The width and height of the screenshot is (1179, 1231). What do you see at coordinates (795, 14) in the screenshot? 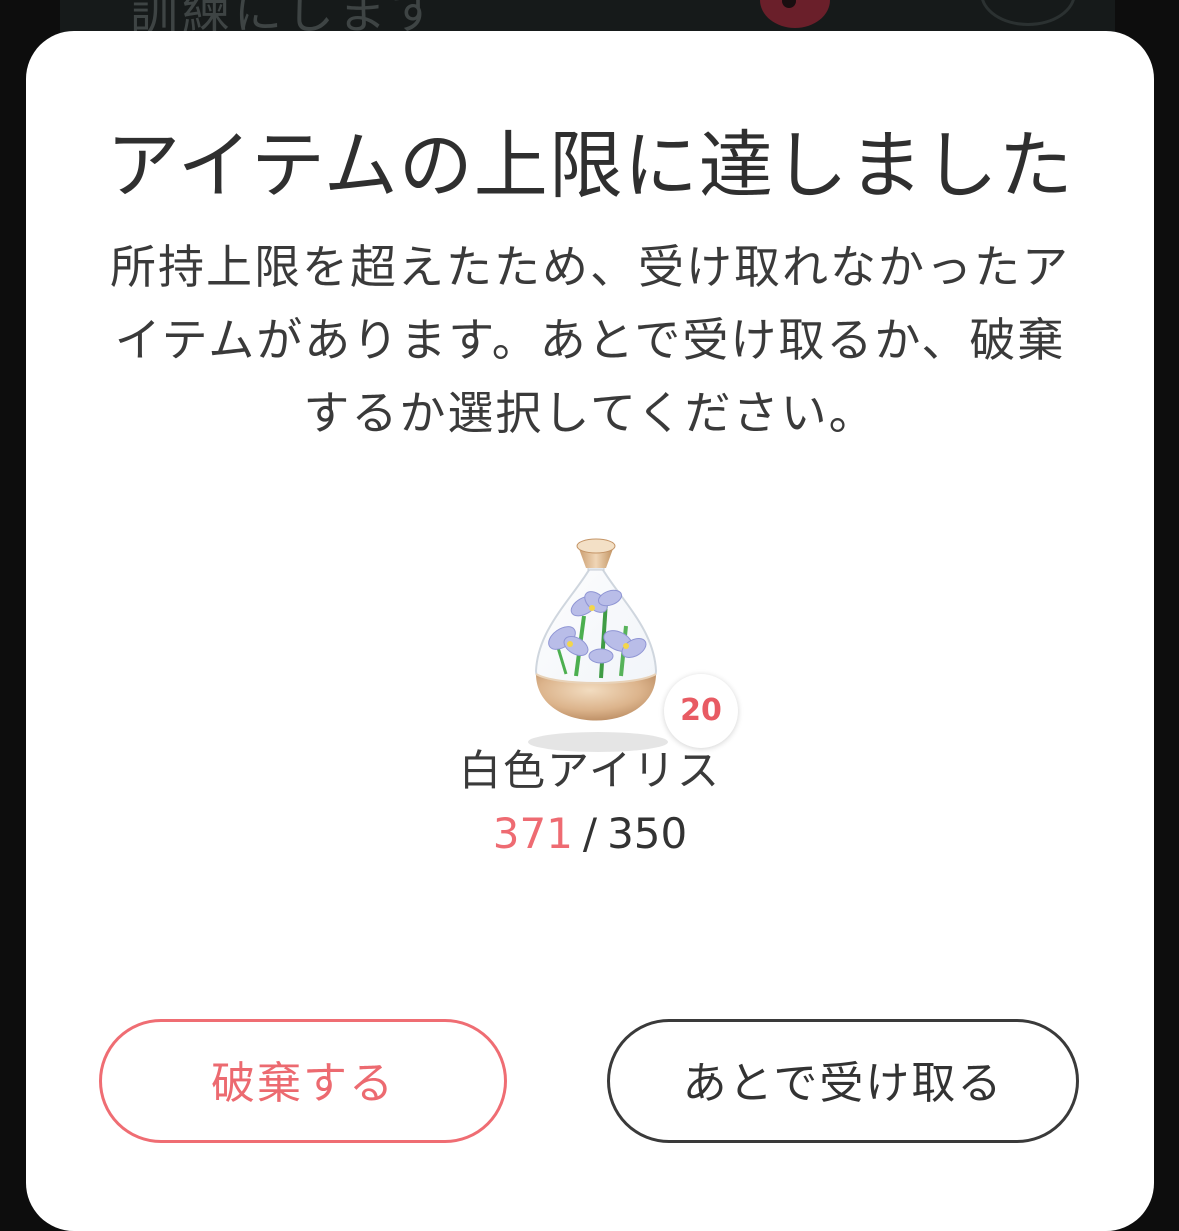
I see `background-record-icon` at bounding box center [795, 14].